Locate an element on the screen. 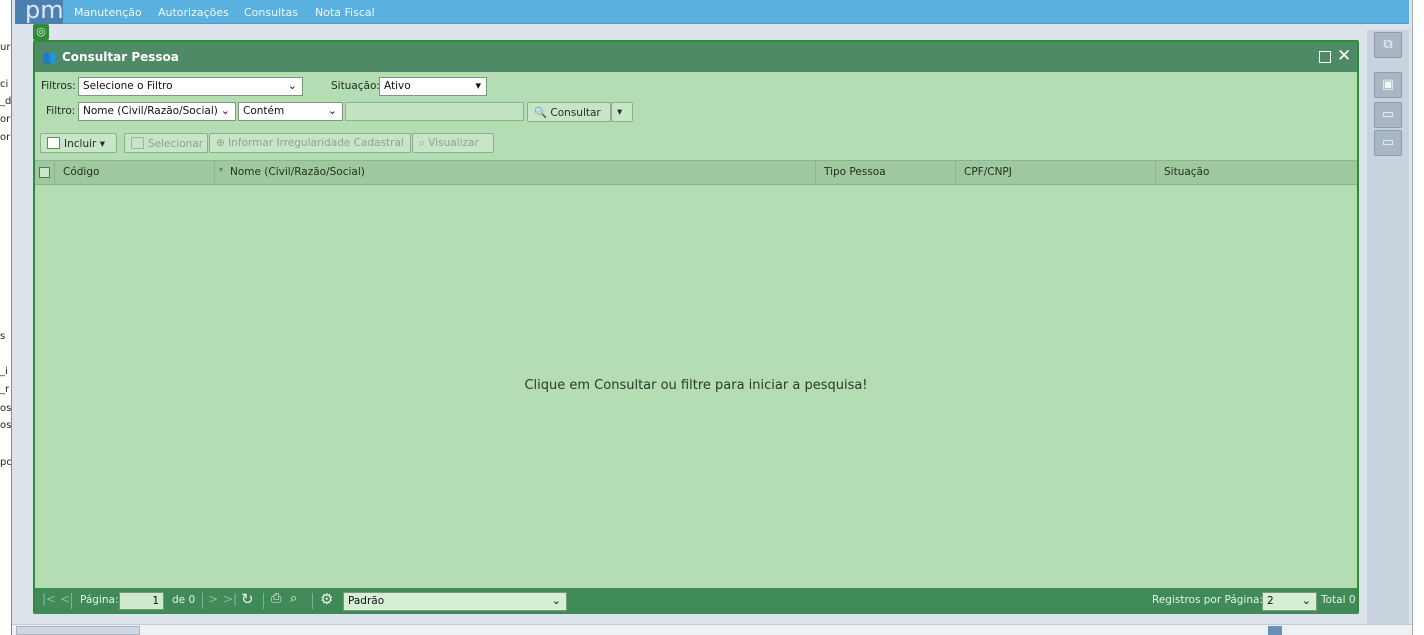  column-header-cpf-cnpj: CPF/CNPJ is located at coordinates (1056, 172).